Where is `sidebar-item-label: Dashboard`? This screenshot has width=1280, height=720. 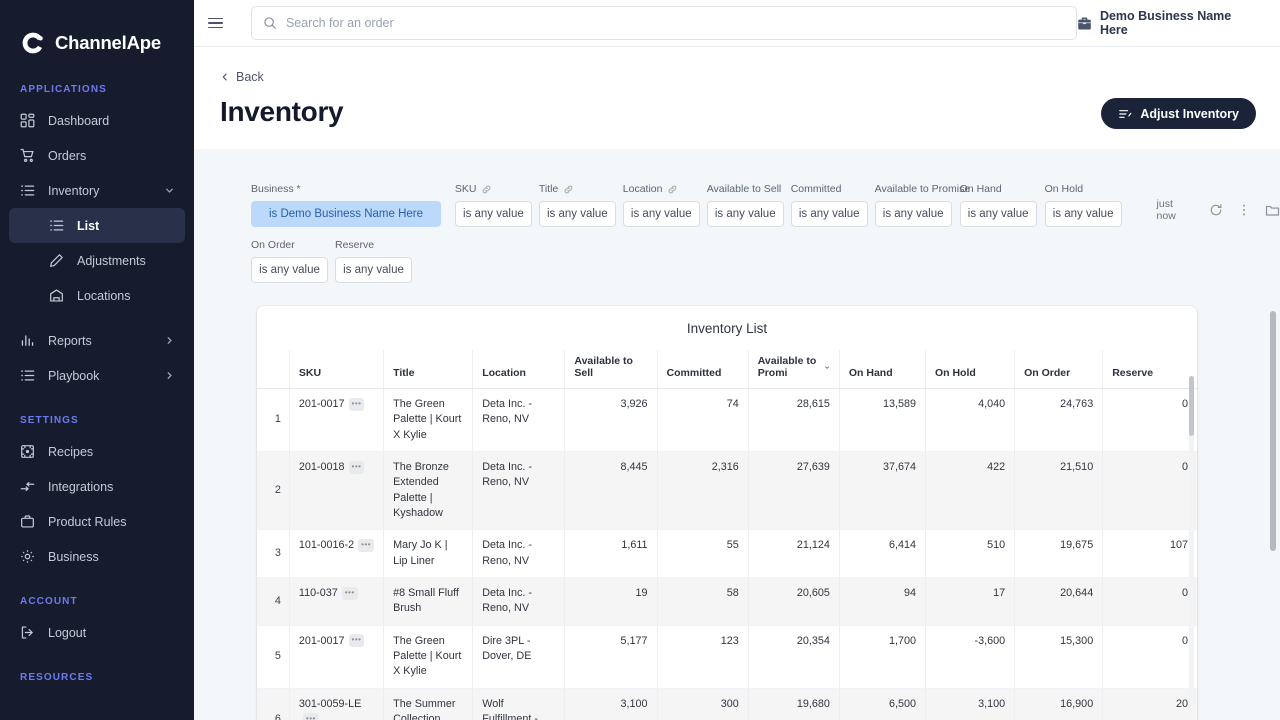 sidebar-item-label: Dashboard is located at coordinates (79, 120).